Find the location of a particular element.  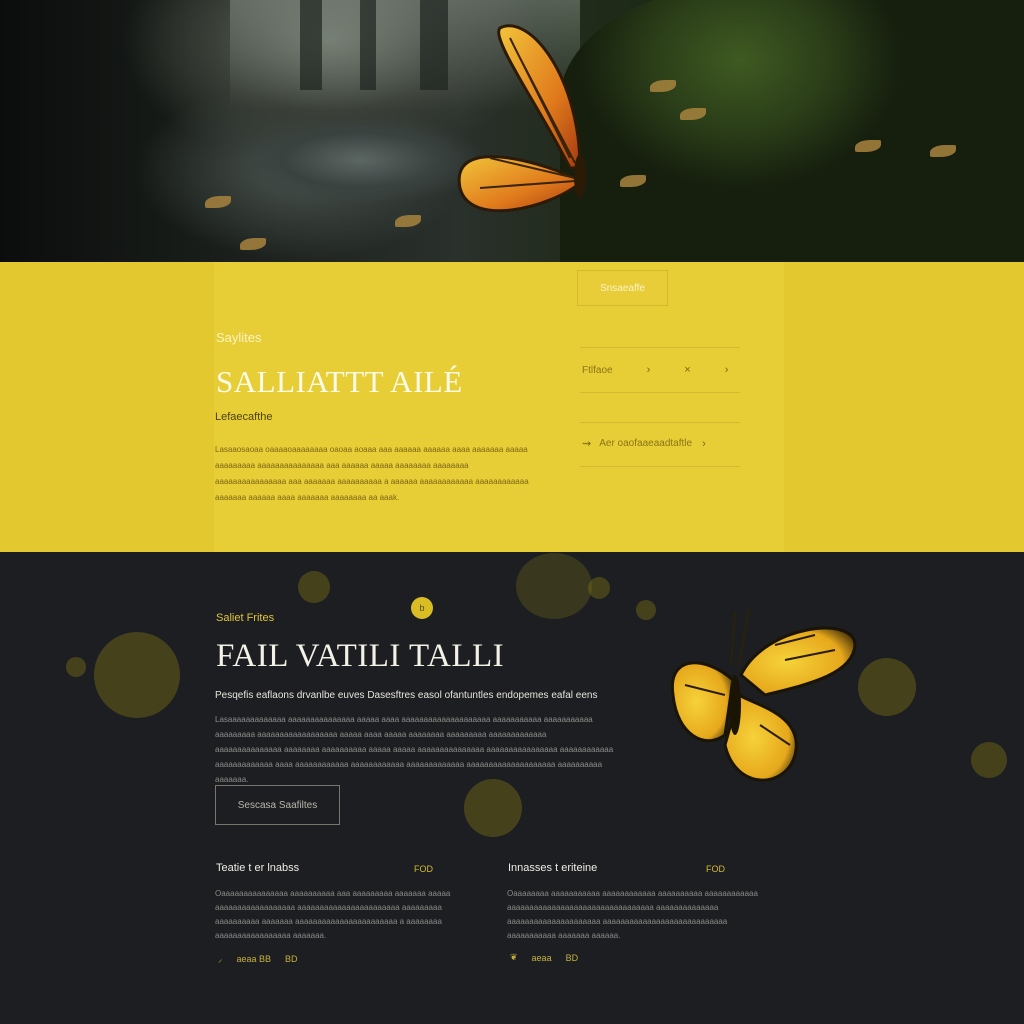

column-2-meta-a: aeaa is located at coordinates (541, 957).